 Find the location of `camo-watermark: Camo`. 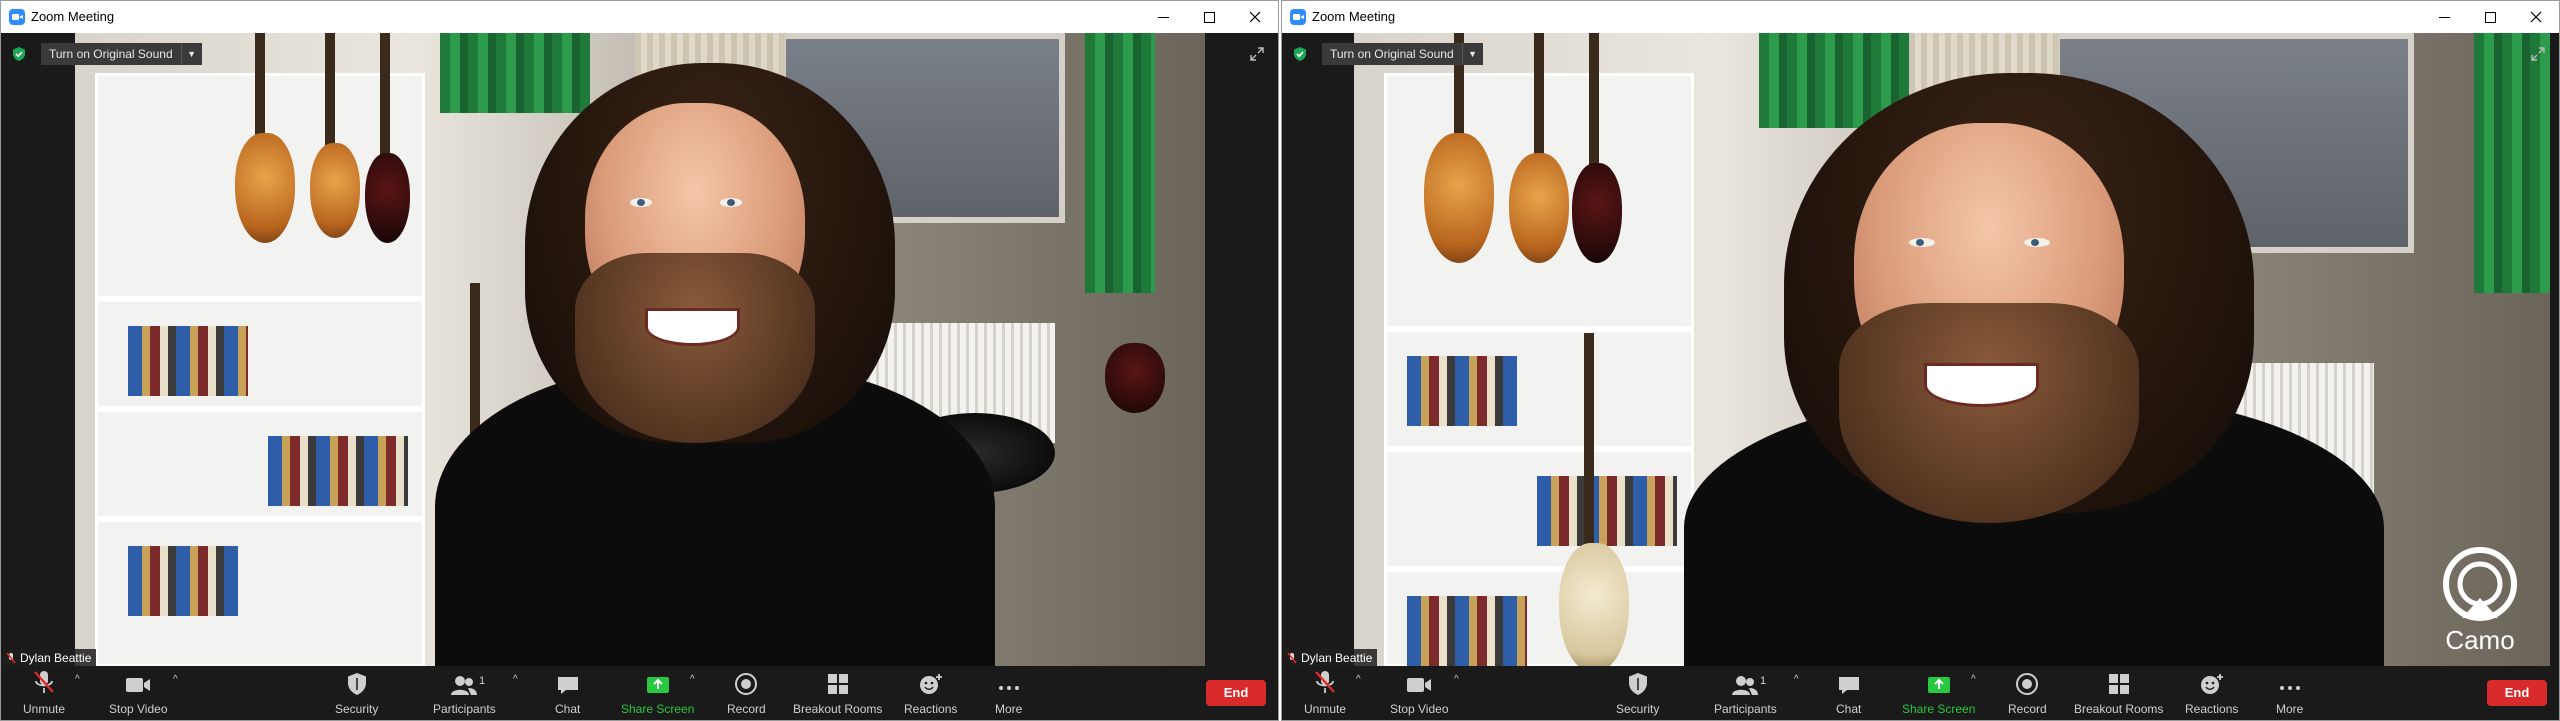

camo-watermark: Camo is located at coordinates (2480, 600).